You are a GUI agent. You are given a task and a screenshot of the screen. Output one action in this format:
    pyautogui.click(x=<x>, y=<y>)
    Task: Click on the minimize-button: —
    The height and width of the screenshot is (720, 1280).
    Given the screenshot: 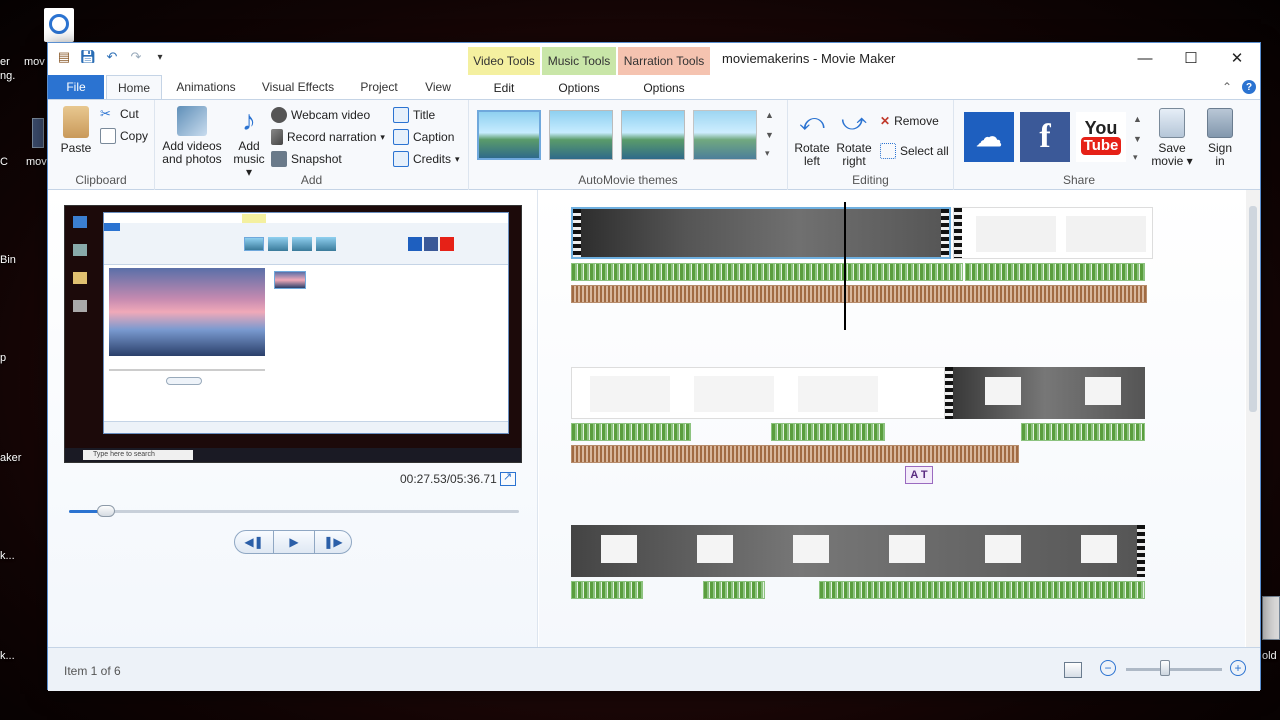 What is the action you would take?
    pyautogui.click(x=1145, y=58)
    